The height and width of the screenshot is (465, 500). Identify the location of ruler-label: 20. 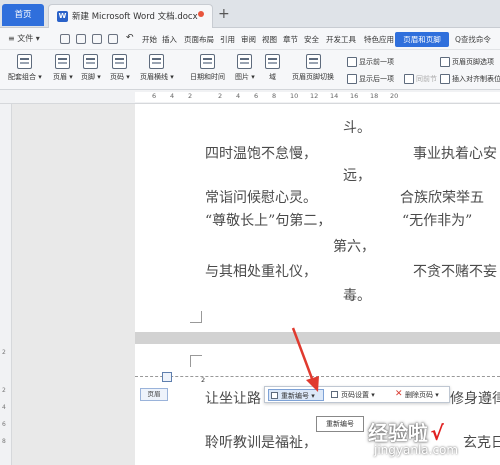
(394, 96).